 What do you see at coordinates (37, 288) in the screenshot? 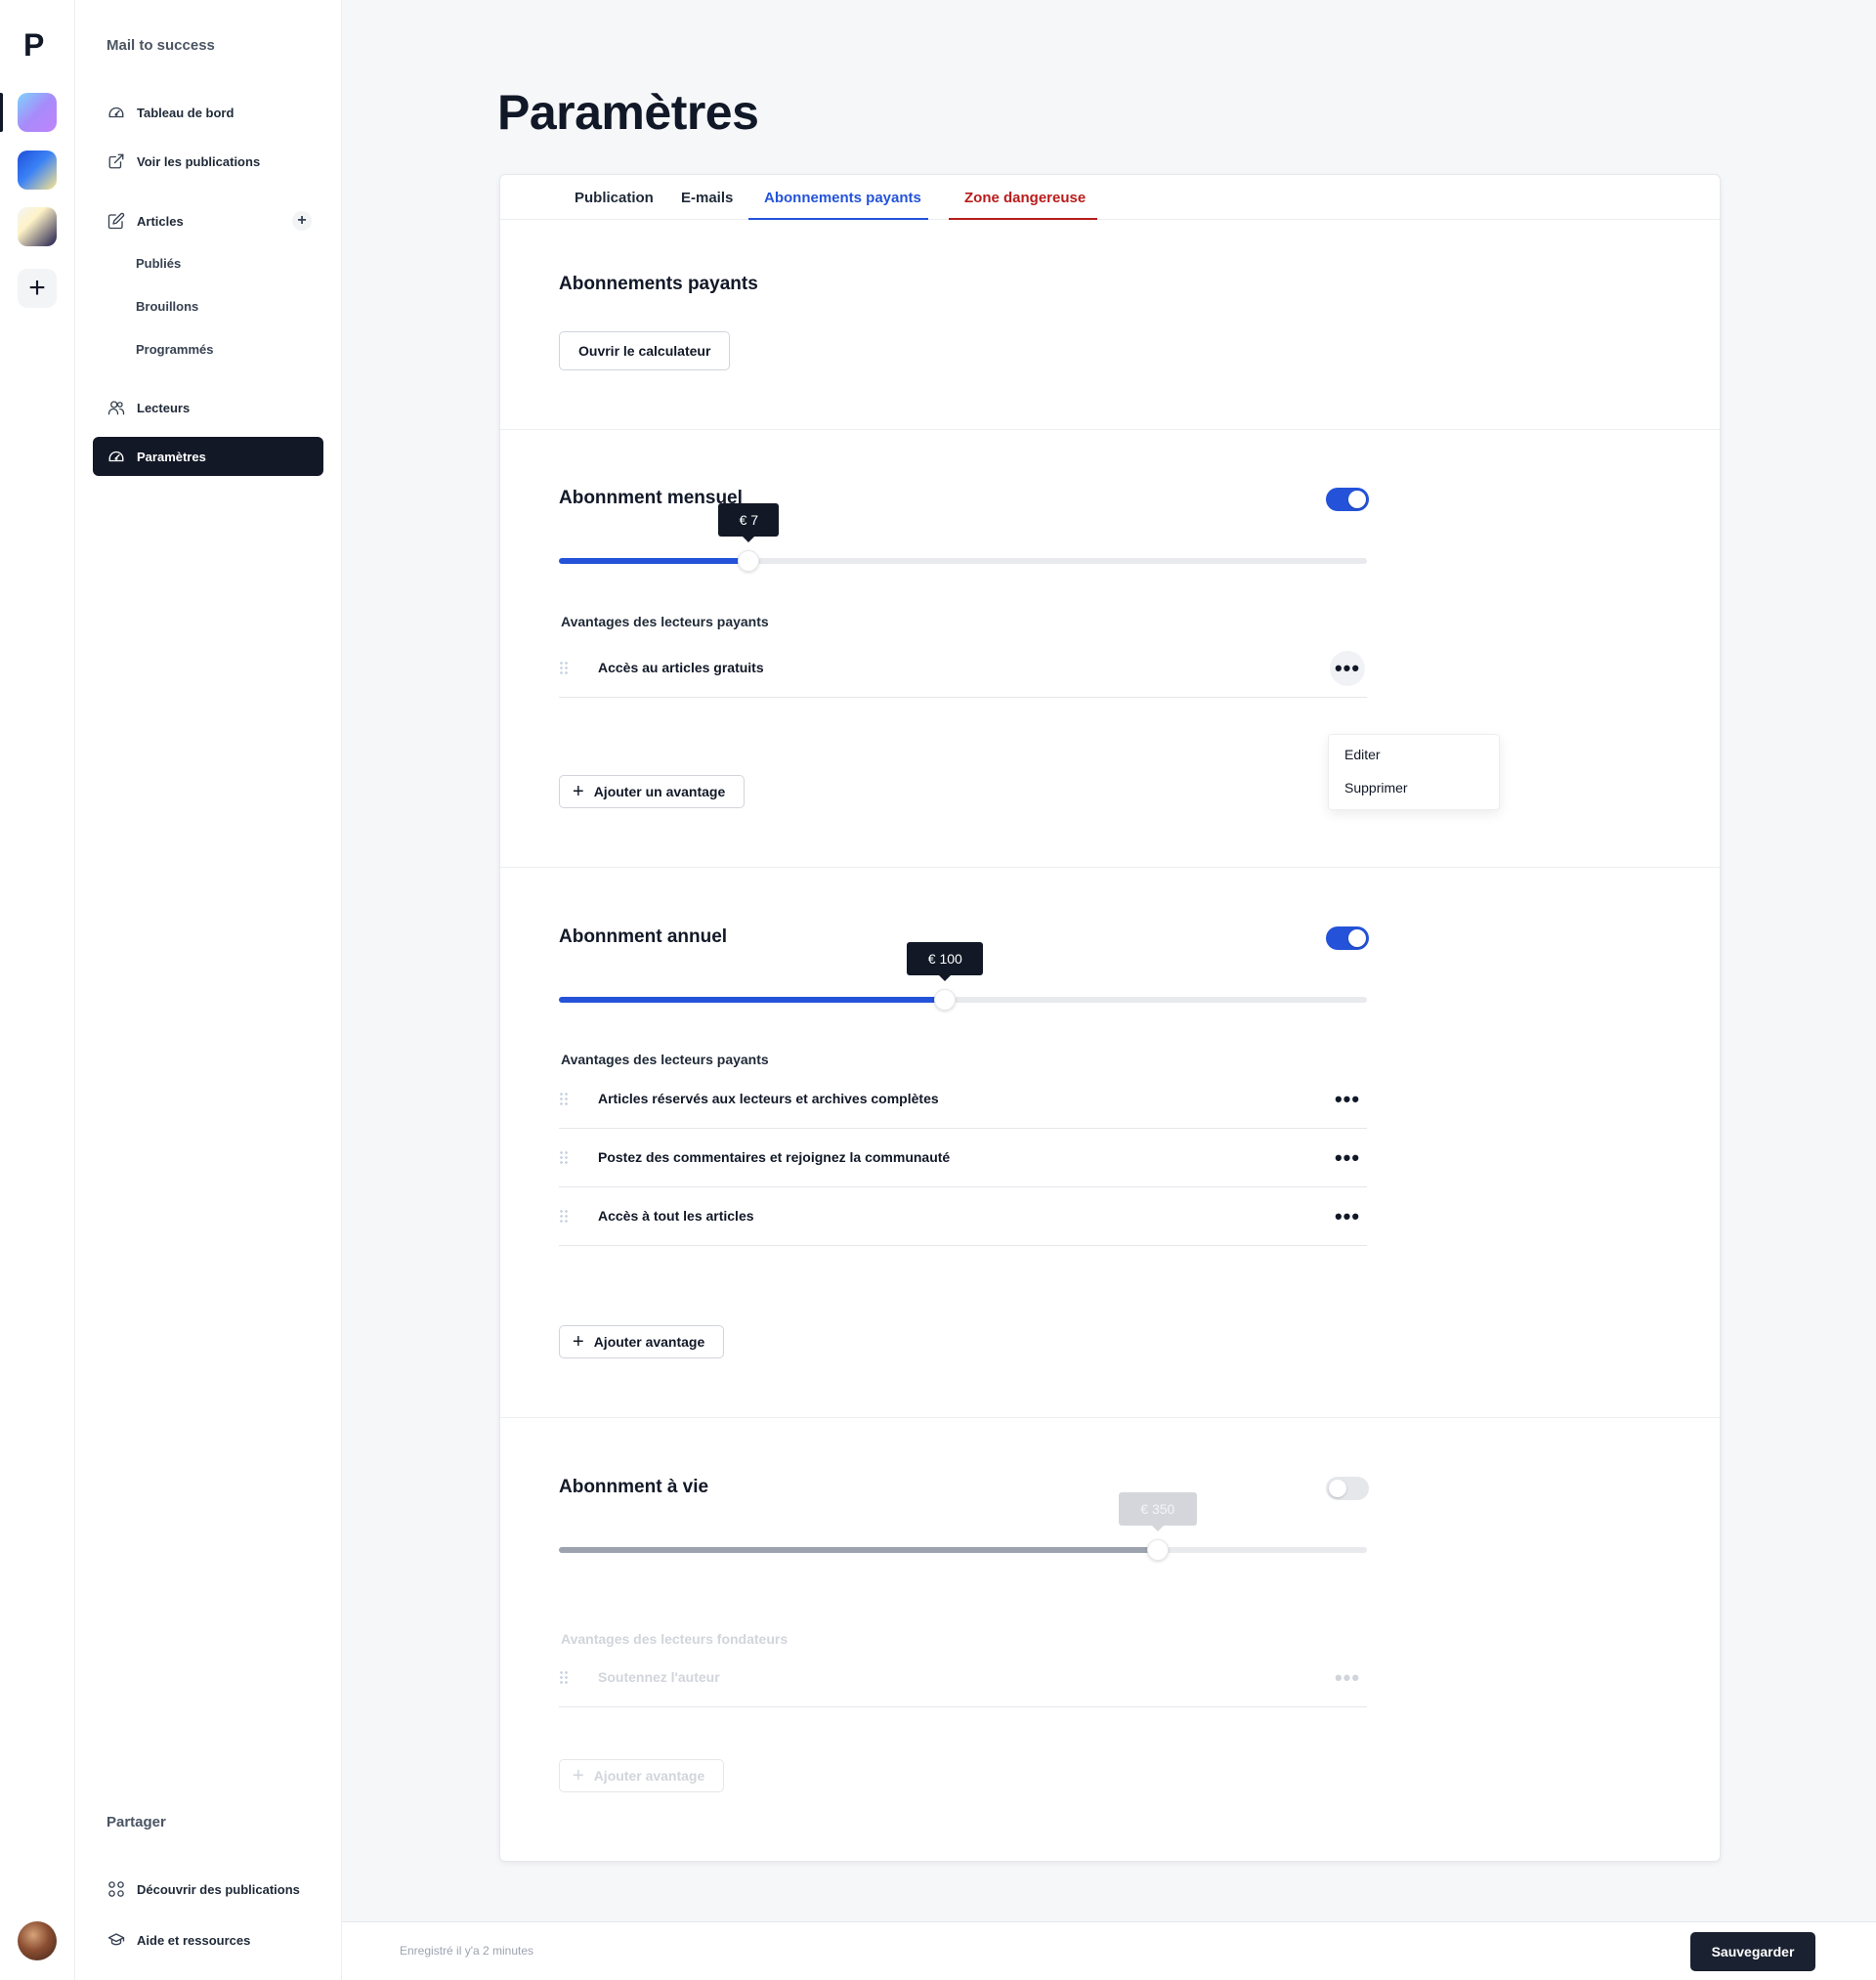
I see `add-workspace-button: +` at bounding box center [37, 288].